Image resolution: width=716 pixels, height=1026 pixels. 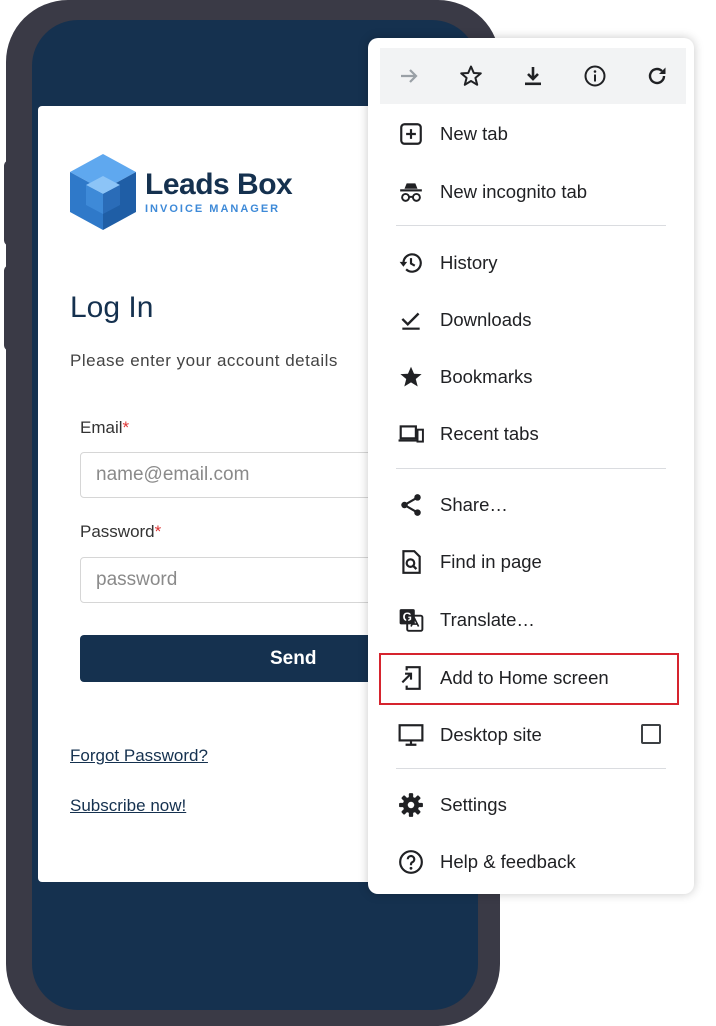 I want to click on menu-item-desktop-site: Desktop site, so click(x=469, y=735).